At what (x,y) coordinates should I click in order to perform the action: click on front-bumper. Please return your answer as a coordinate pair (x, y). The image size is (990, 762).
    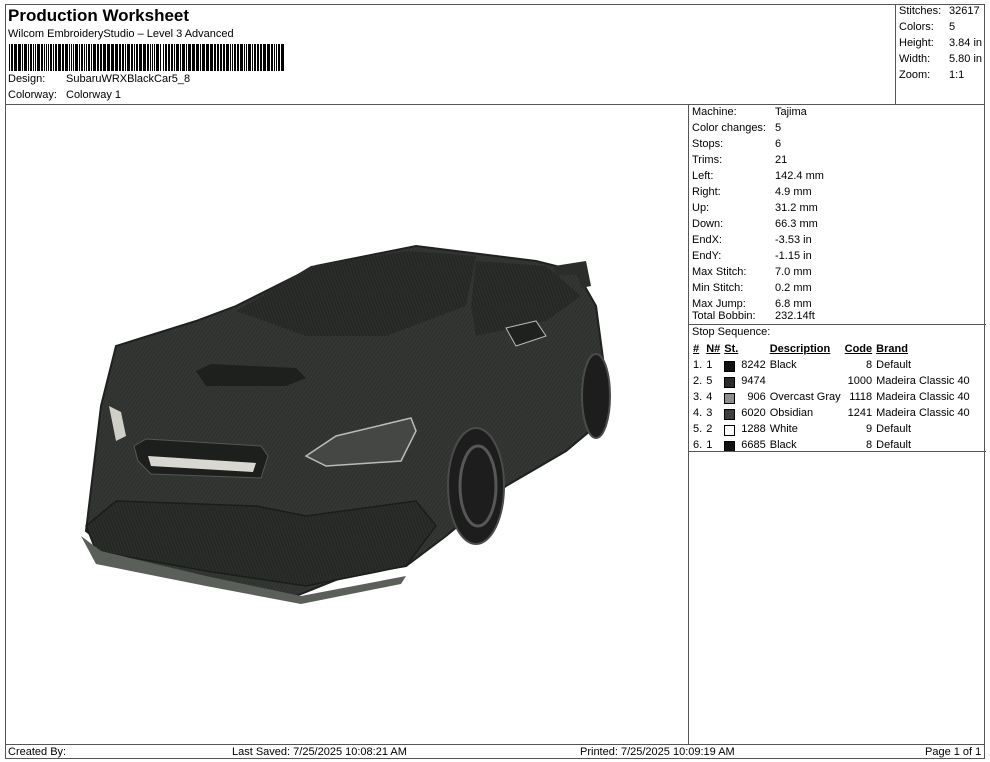
    Looking at the image, I should click on (261, 543).